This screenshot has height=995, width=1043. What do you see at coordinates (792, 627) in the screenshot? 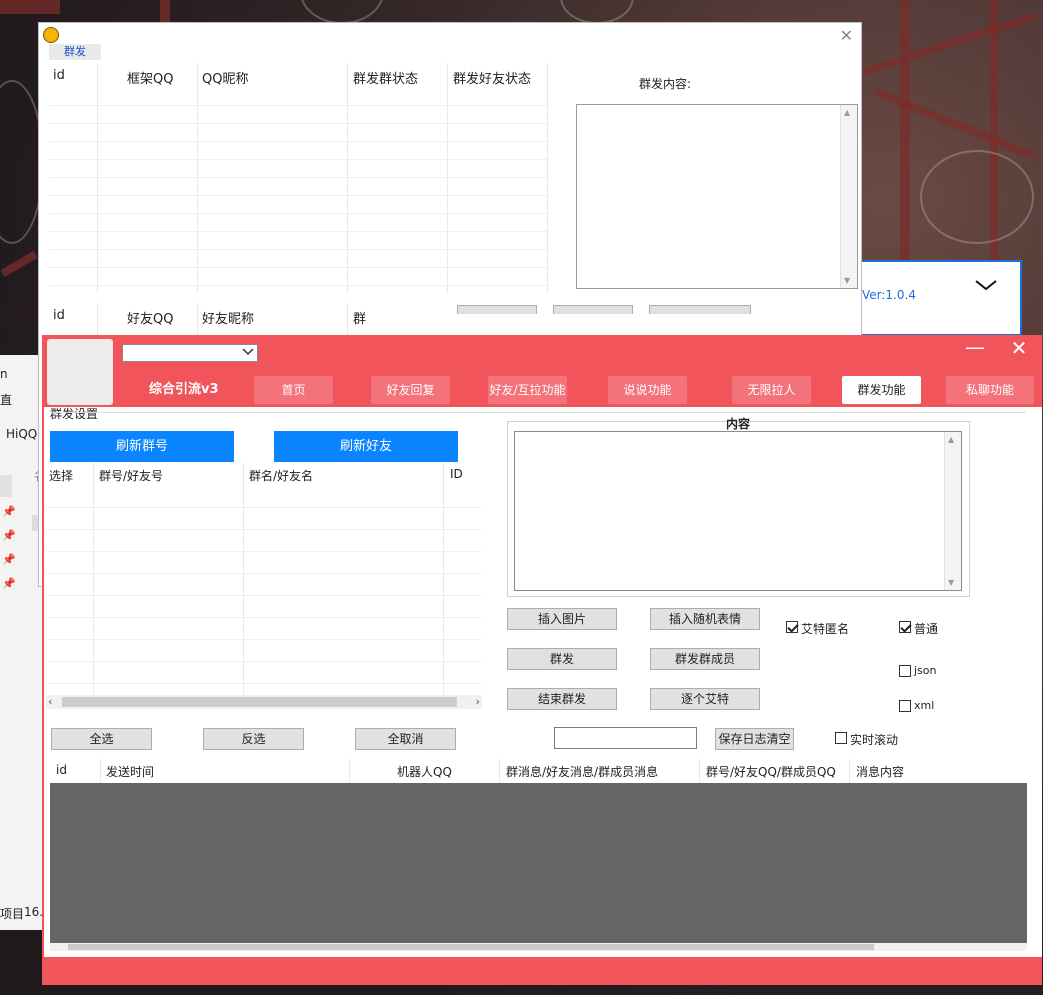
I see `anonymous-at-checkbox` at bounding box center [792, 627].